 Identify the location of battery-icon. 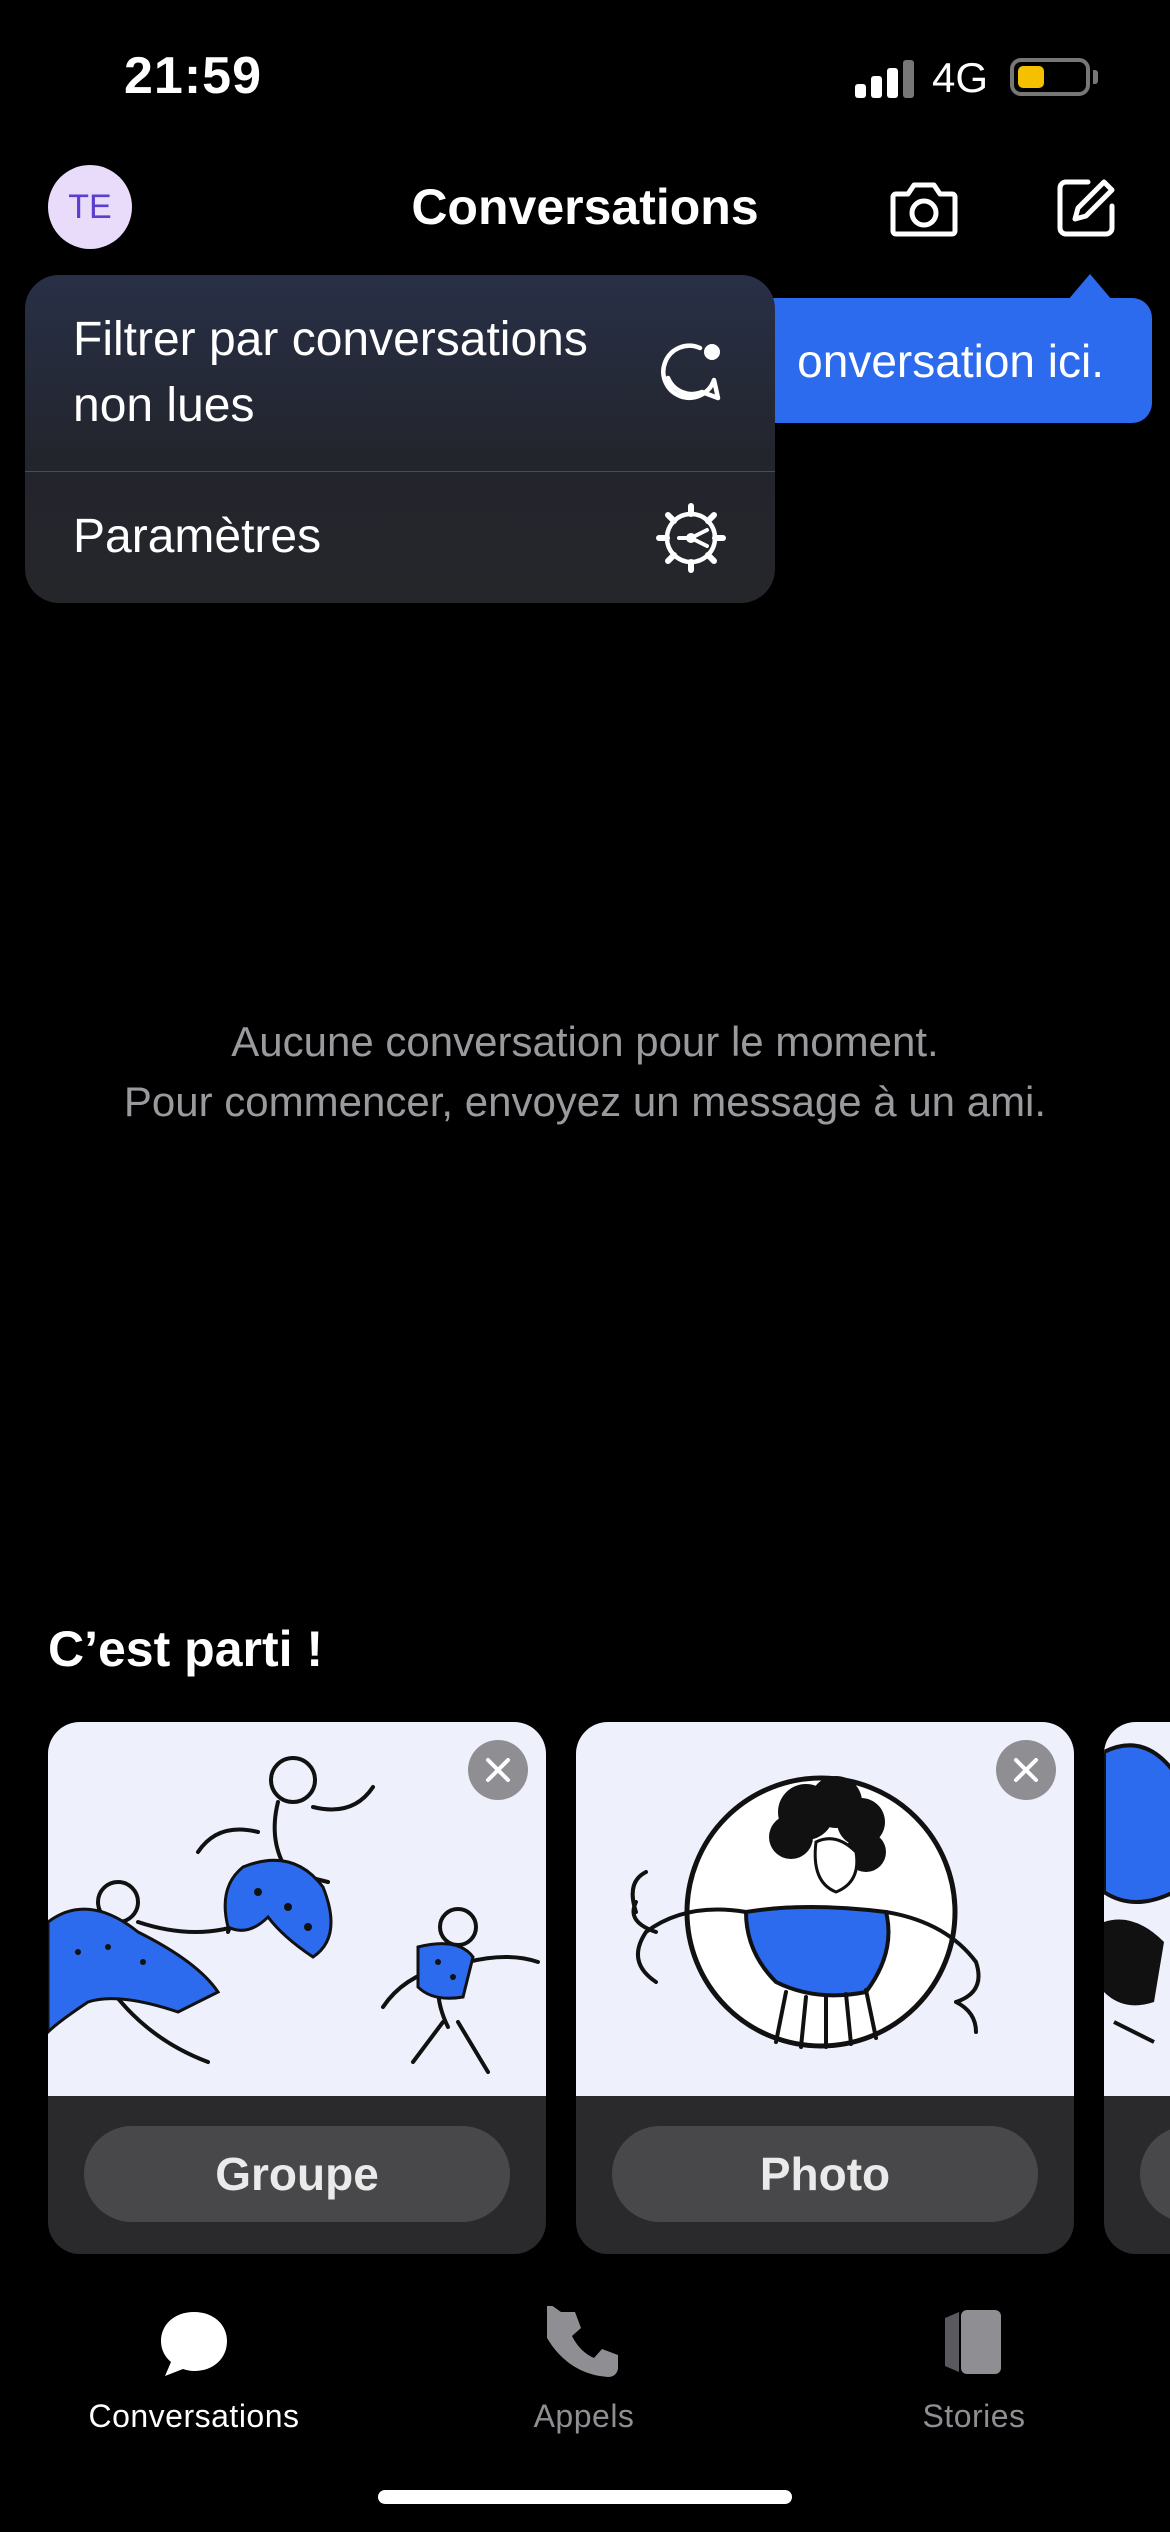
(1050, 77).